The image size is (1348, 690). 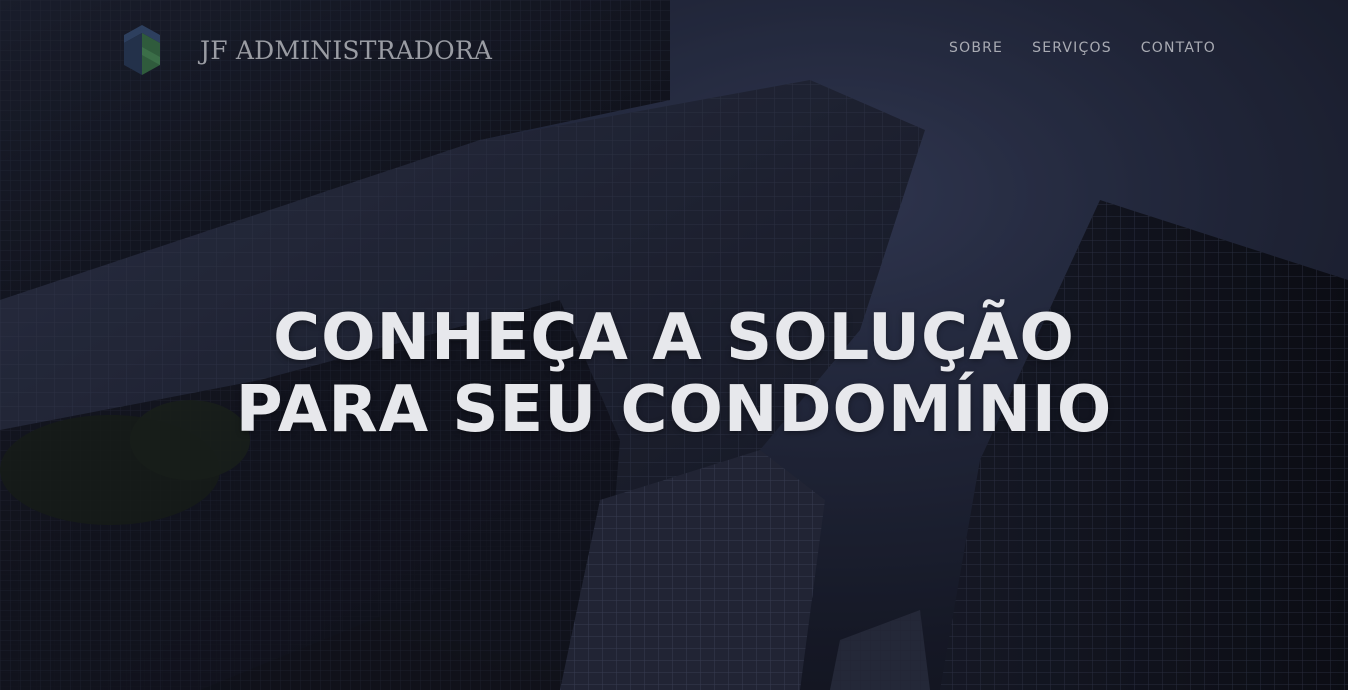 What do you see at coordinates (976, 48) in the screenshot?
I see `nav-link-sobre: SOBRE` at bounding box center [976, 48].